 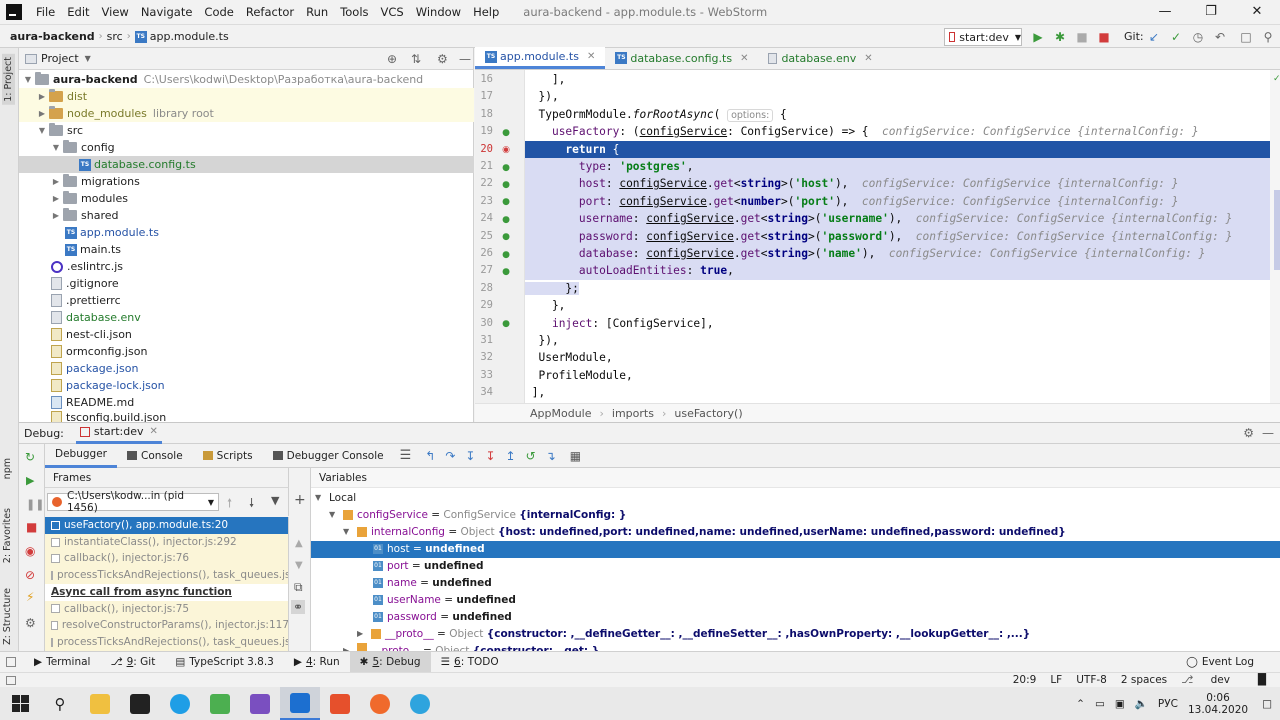 I want to click on search-button: ⚲, so click(x=60, y=703).